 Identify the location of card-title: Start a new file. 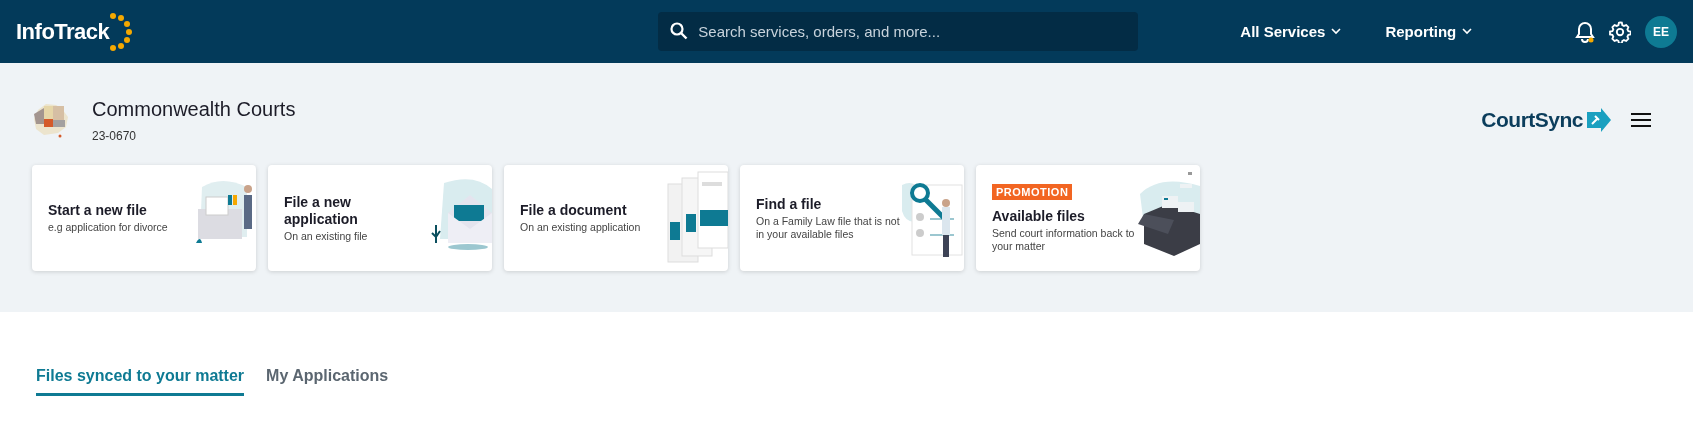
(98, 210).